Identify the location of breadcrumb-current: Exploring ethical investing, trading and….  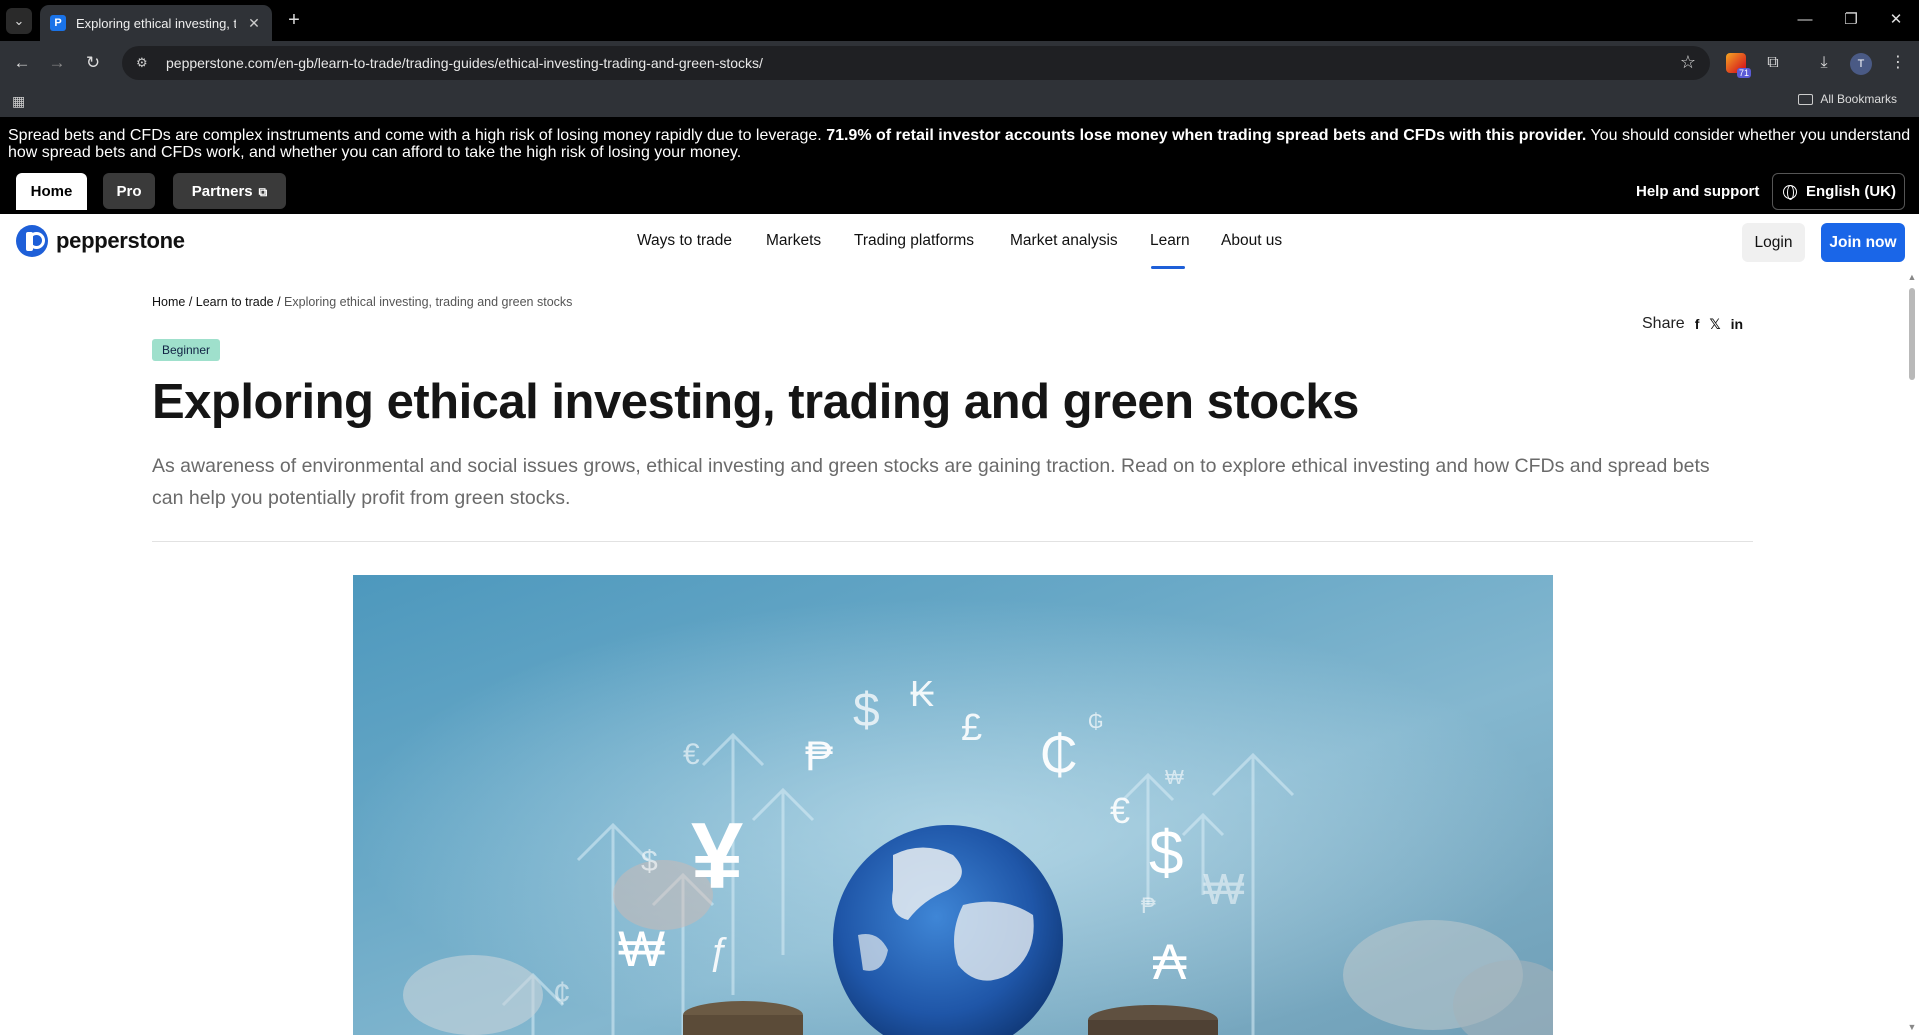
(428, 302).